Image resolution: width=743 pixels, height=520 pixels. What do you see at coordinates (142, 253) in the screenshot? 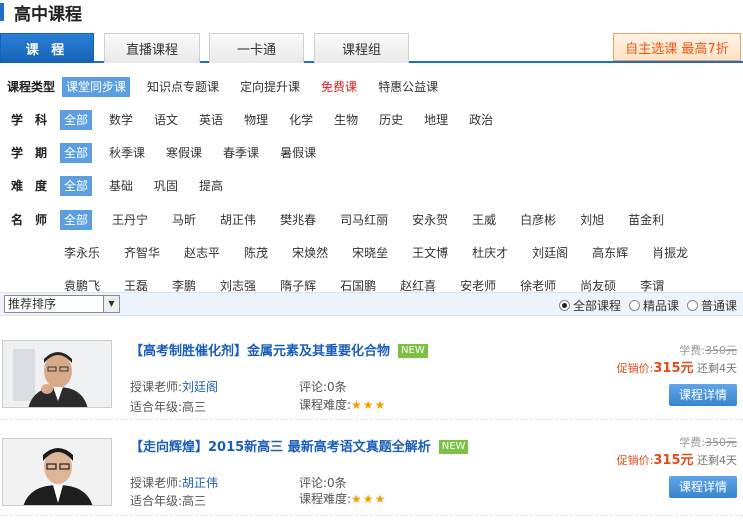
I see `filter-option-teacher: 齐智华` at bounding box center [142, 253].